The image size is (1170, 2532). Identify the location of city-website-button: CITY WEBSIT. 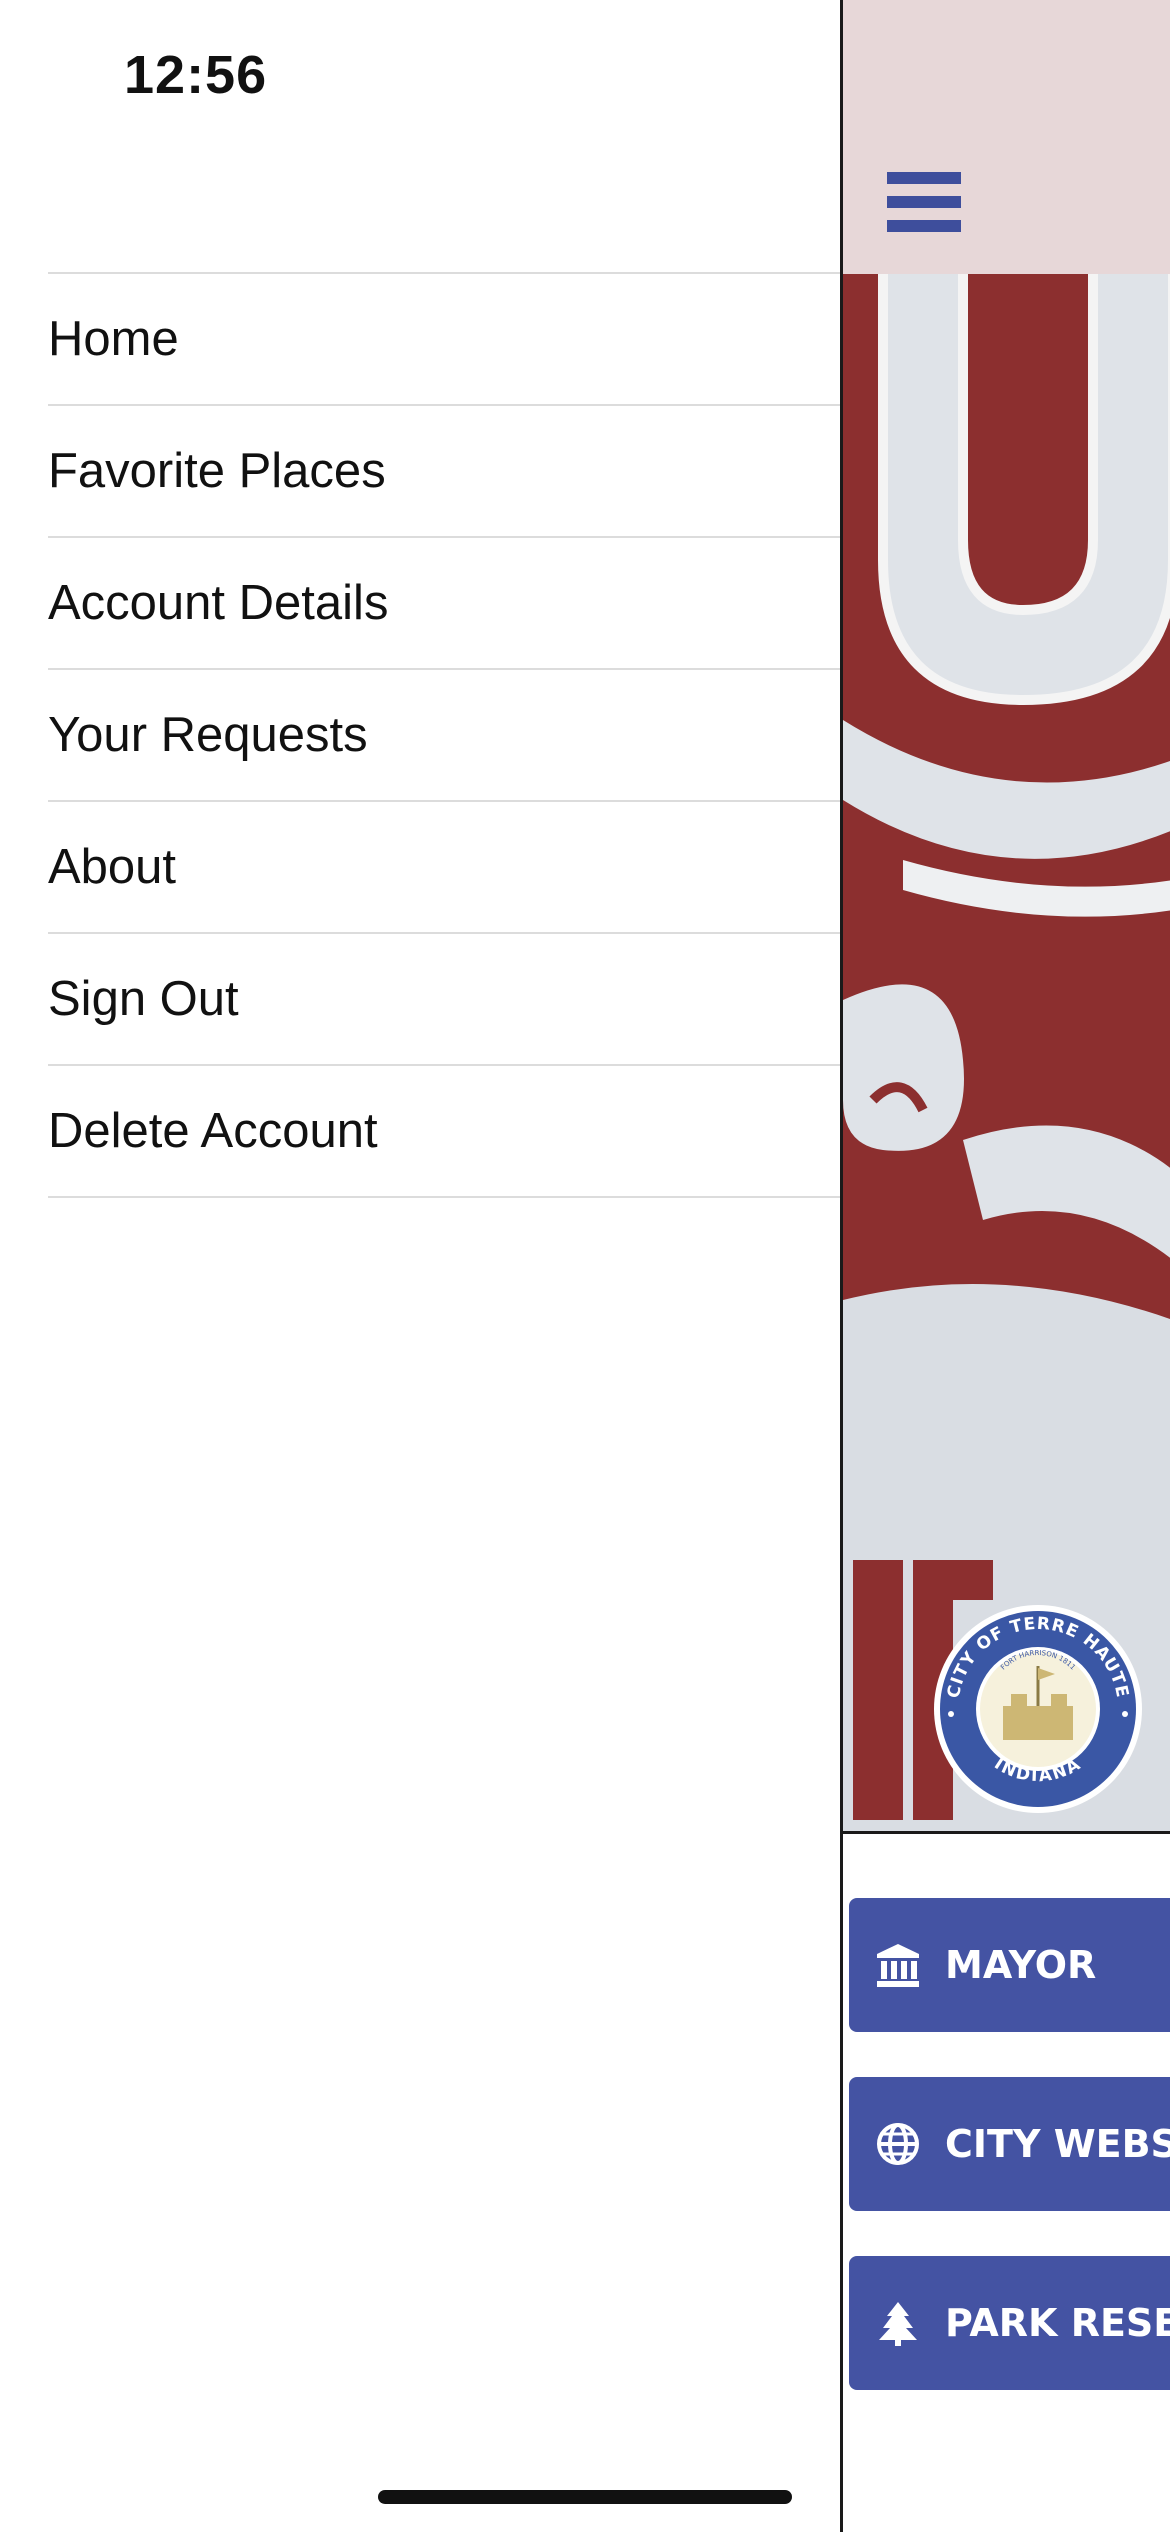
(1009, 2144).